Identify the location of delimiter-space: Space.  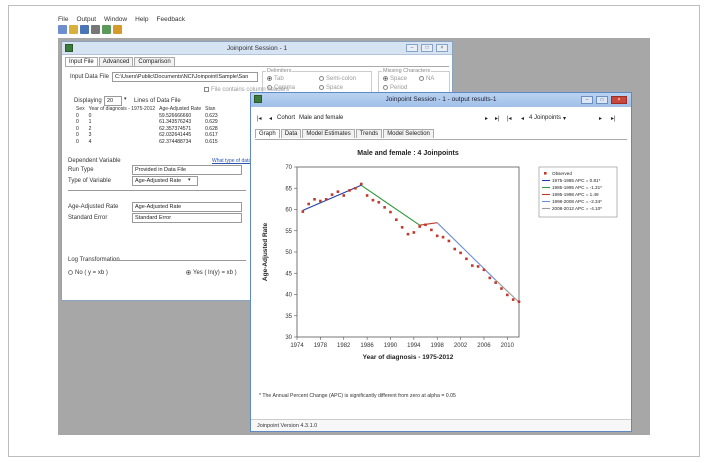
(331, 88).